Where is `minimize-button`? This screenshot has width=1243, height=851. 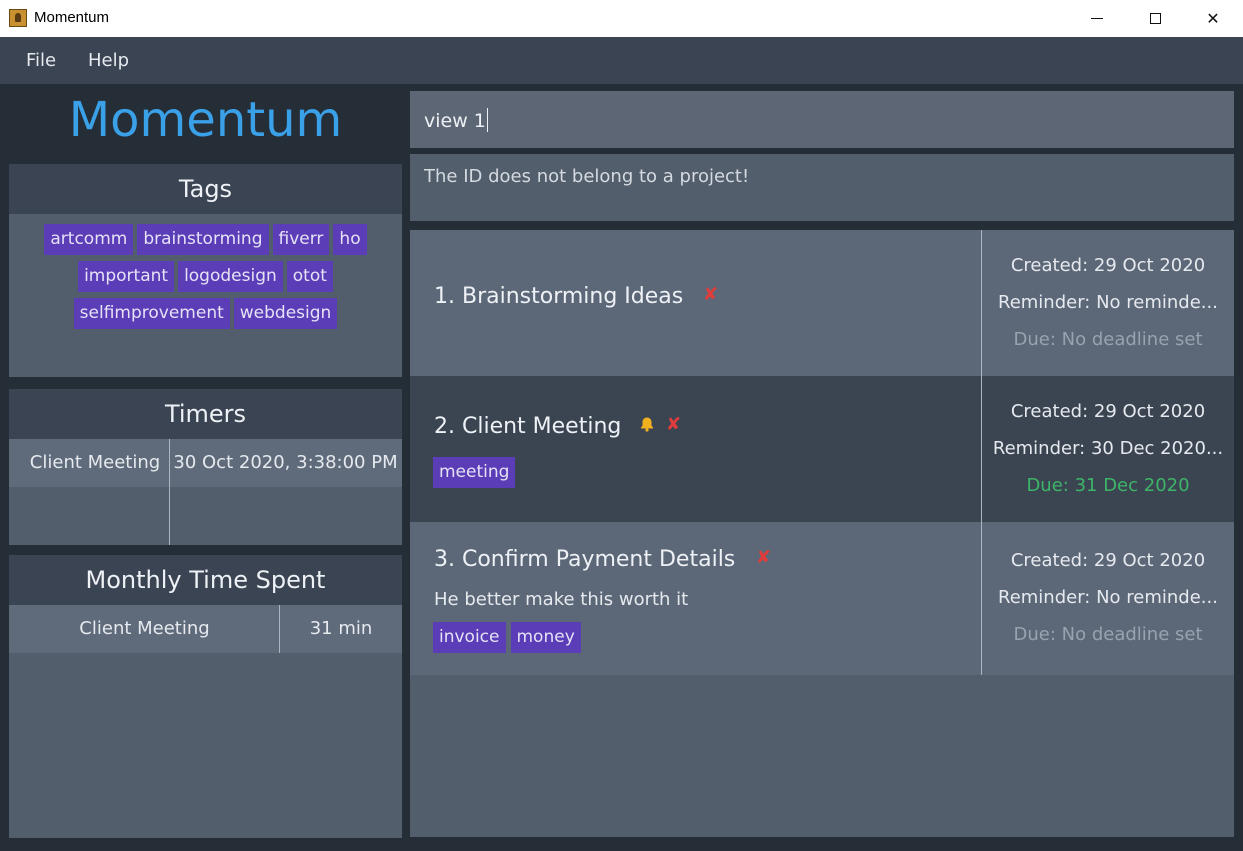
minimize-button is located at coordinates (1097, 18).